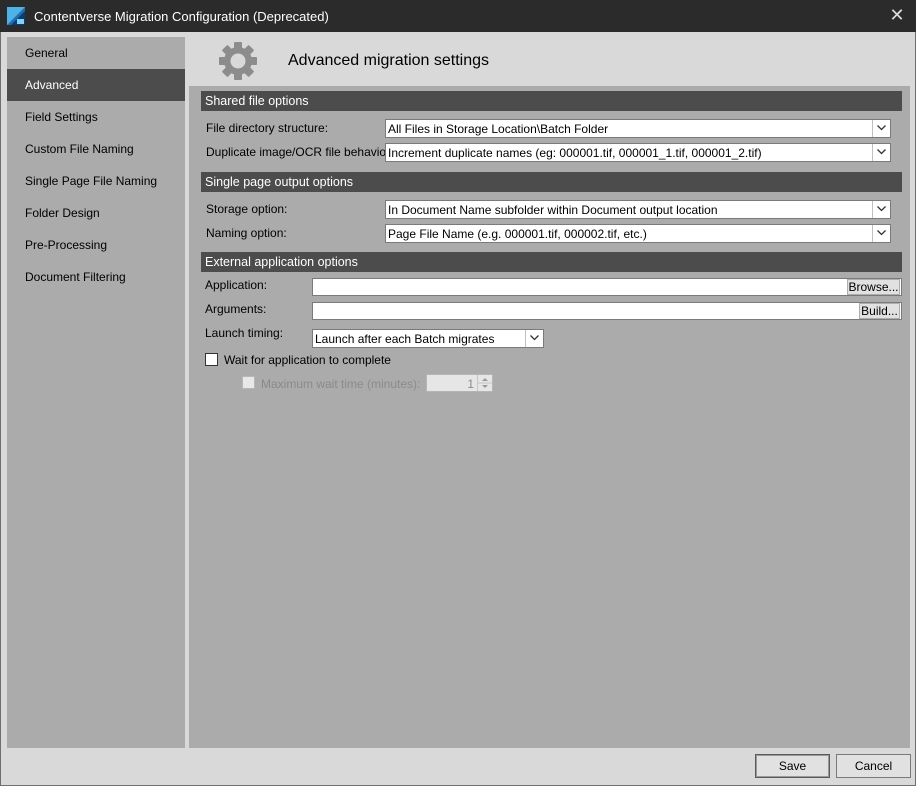 This screenshot has height=786, width=916. I want to click on content-header: Advanced migration settings, so click(549, 61).